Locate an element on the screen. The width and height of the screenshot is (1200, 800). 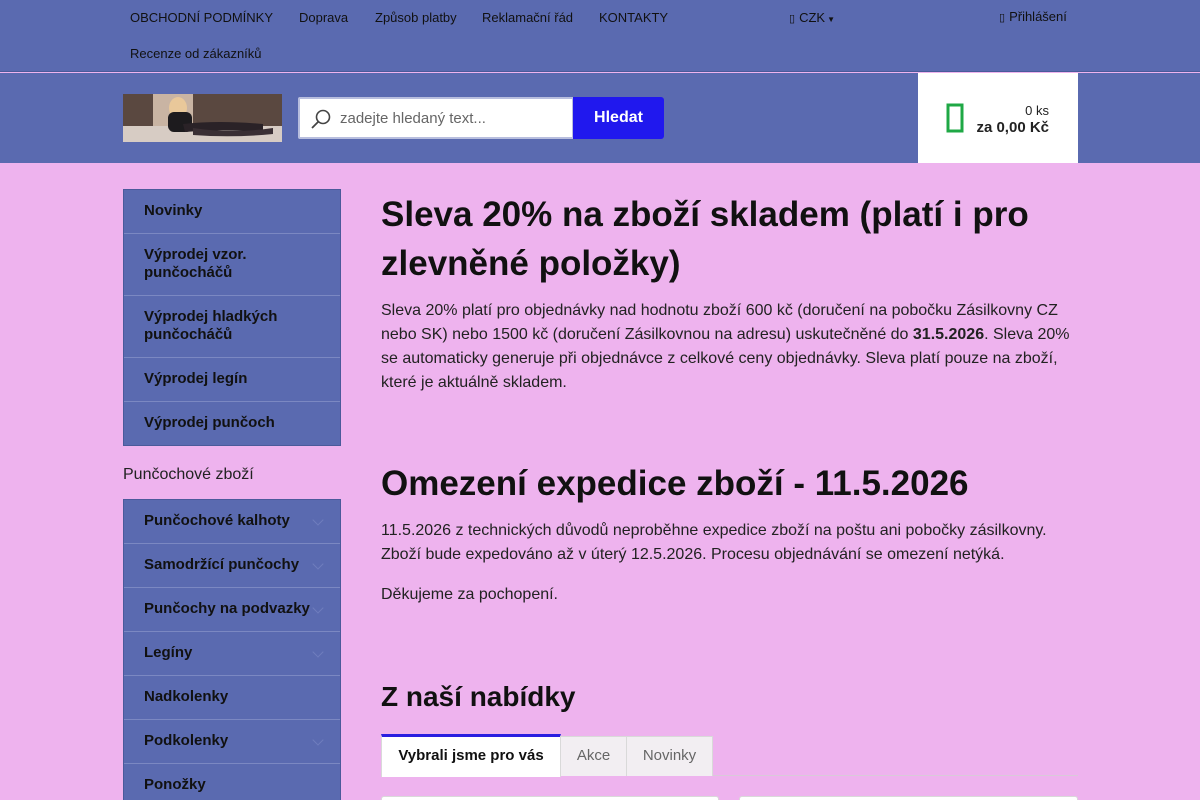
thanks-text: Děkujeme za pochopení. is located at coordinates (469, 594).